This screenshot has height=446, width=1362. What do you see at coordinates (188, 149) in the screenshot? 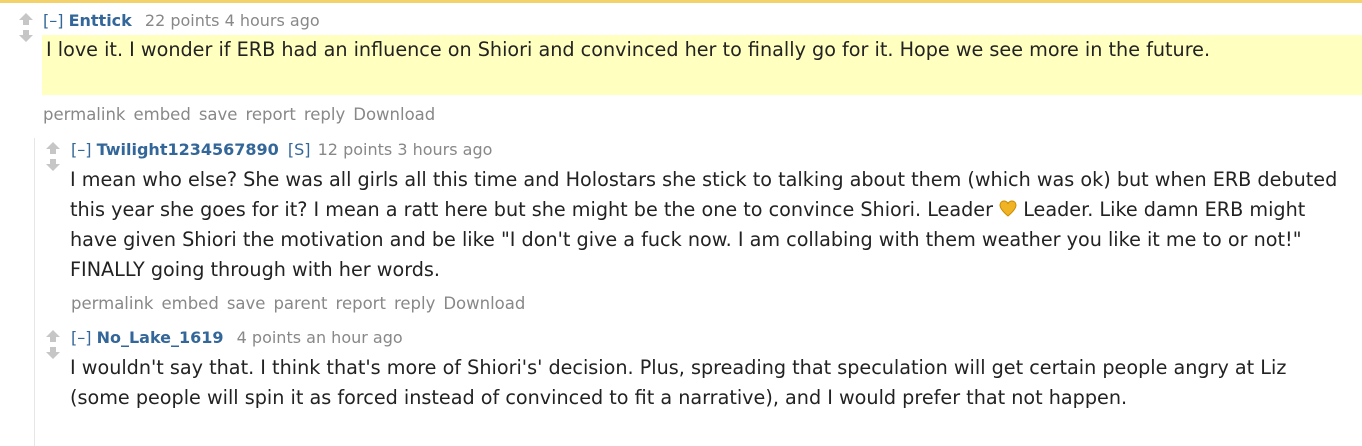
I see `author-link: Twilight1234567890` at bounding box center [188, 149].